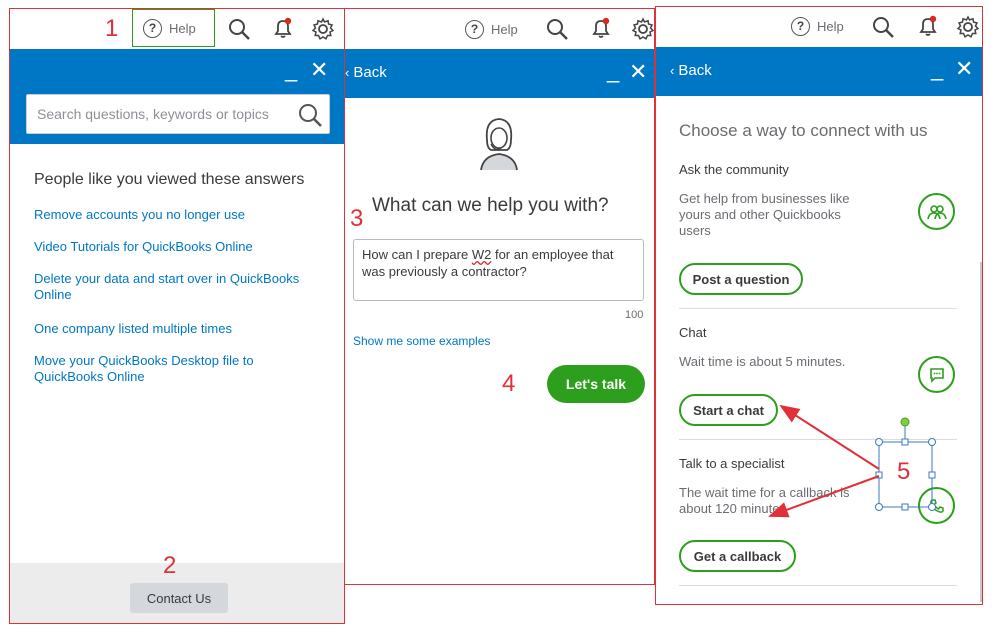 This screenshot has height=634, width=999. I want to click on agent-icon, so click(499, 144).